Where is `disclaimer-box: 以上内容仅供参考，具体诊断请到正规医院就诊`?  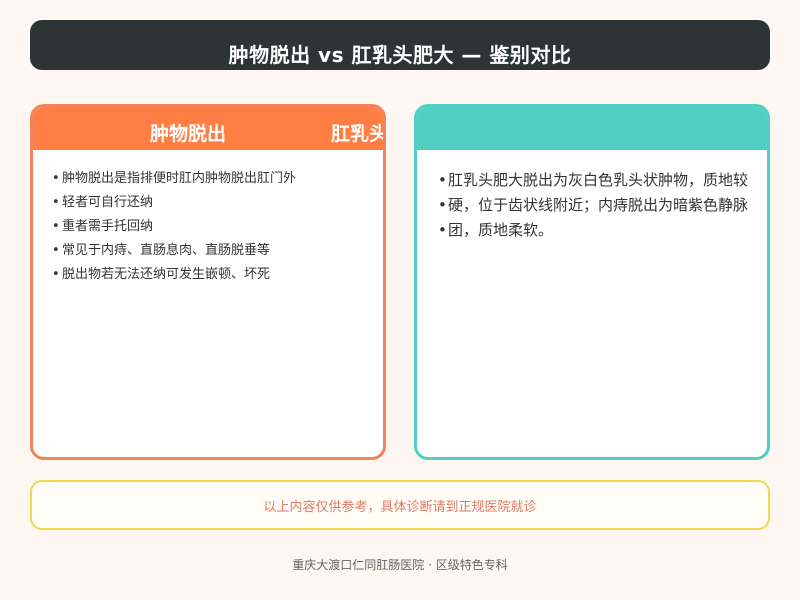
disclaimer-box: 以上内容仅供参考，具体诊断请到正规医院就诊 is located at coordinates (400, 505).